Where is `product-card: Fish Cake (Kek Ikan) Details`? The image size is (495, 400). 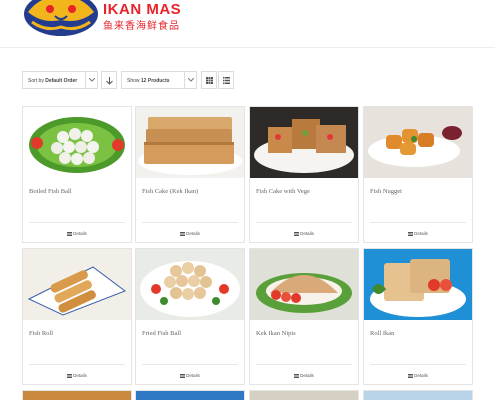 product-card: Fish Cake (Kek Ikan) Details is located at coordinates (190, 174).